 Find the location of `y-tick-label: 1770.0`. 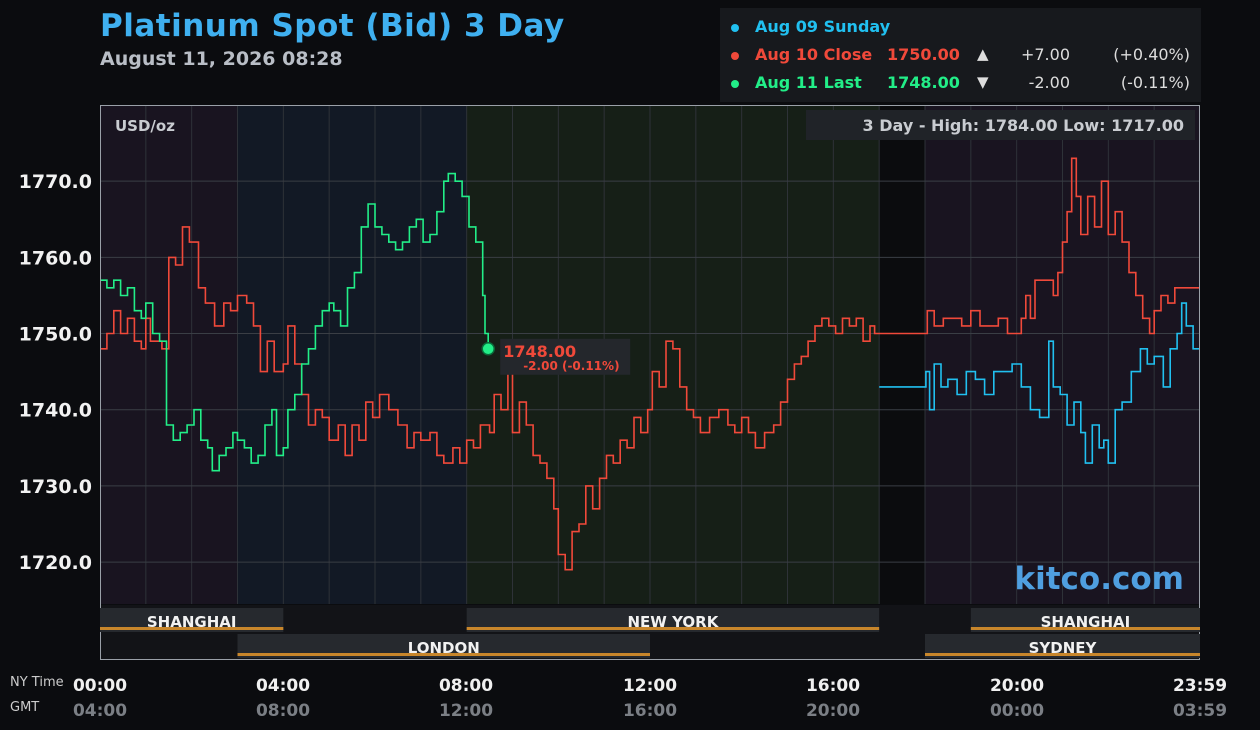

y-tick-label: 1770.0 is located at coordinates (55, 182).